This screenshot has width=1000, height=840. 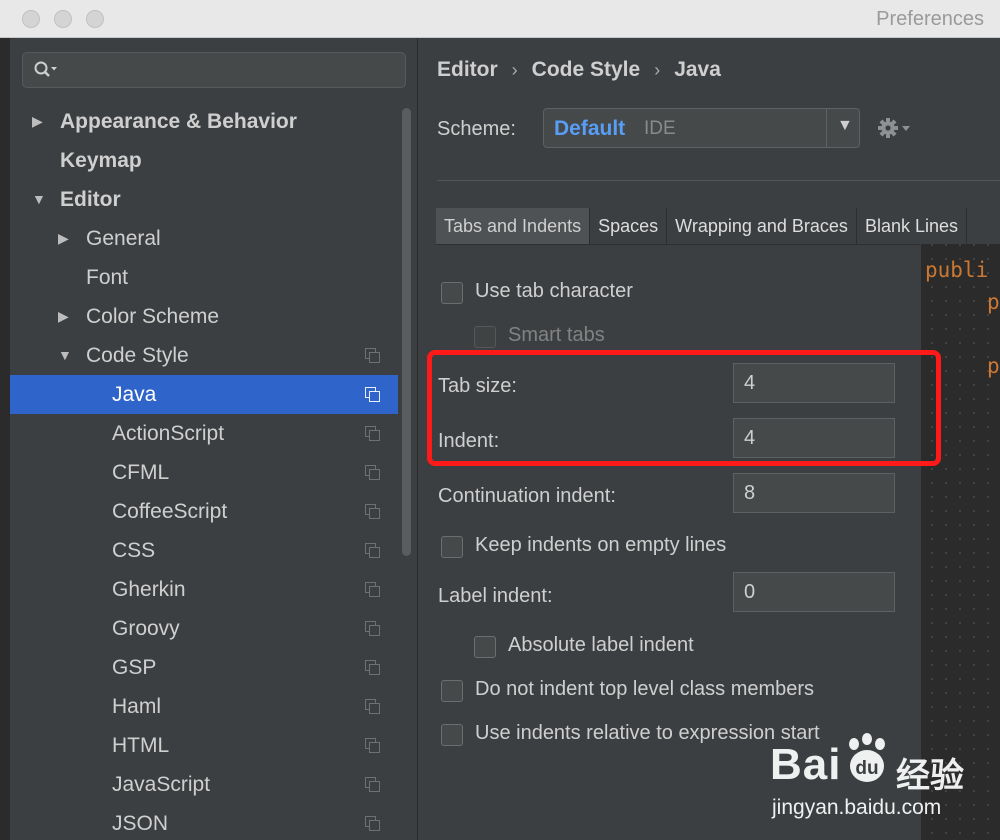 I want to click on continuation-indent-label: Continuation indent:, so click(x=527, y=496).